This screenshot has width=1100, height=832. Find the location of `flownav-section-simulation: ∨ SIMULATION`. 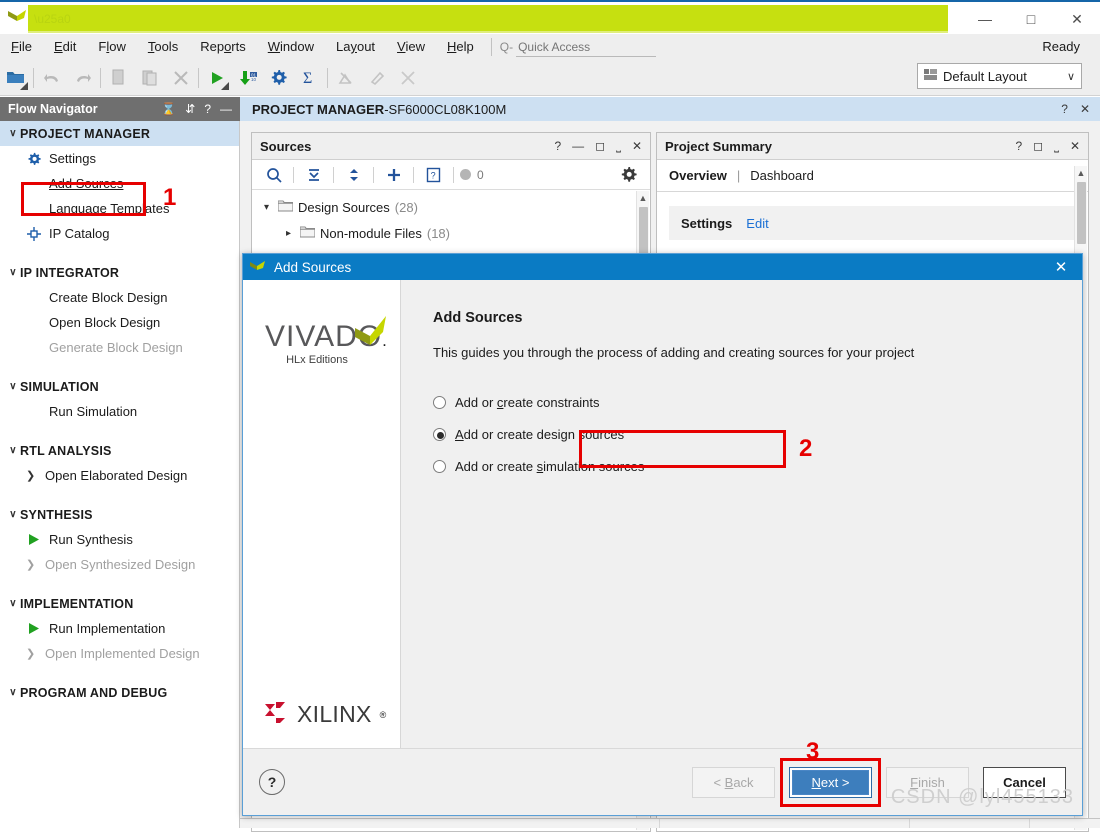

flownav-section-simulation: ∨ SIMULATION is located at coordinates (119, 386).